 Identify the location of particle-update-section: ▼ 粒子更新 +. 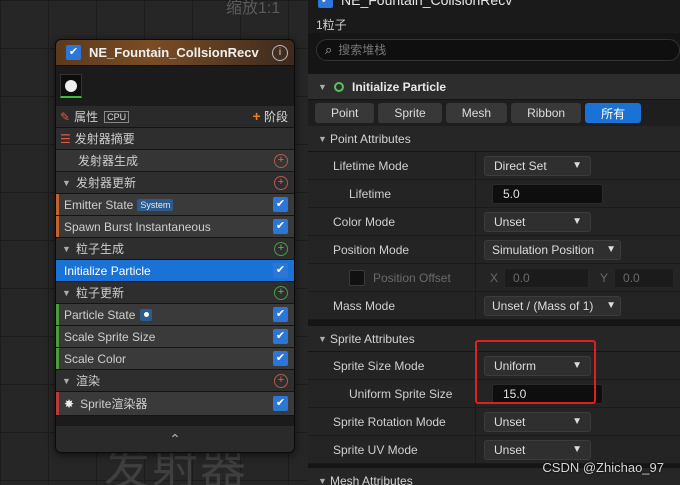
(175, 293).